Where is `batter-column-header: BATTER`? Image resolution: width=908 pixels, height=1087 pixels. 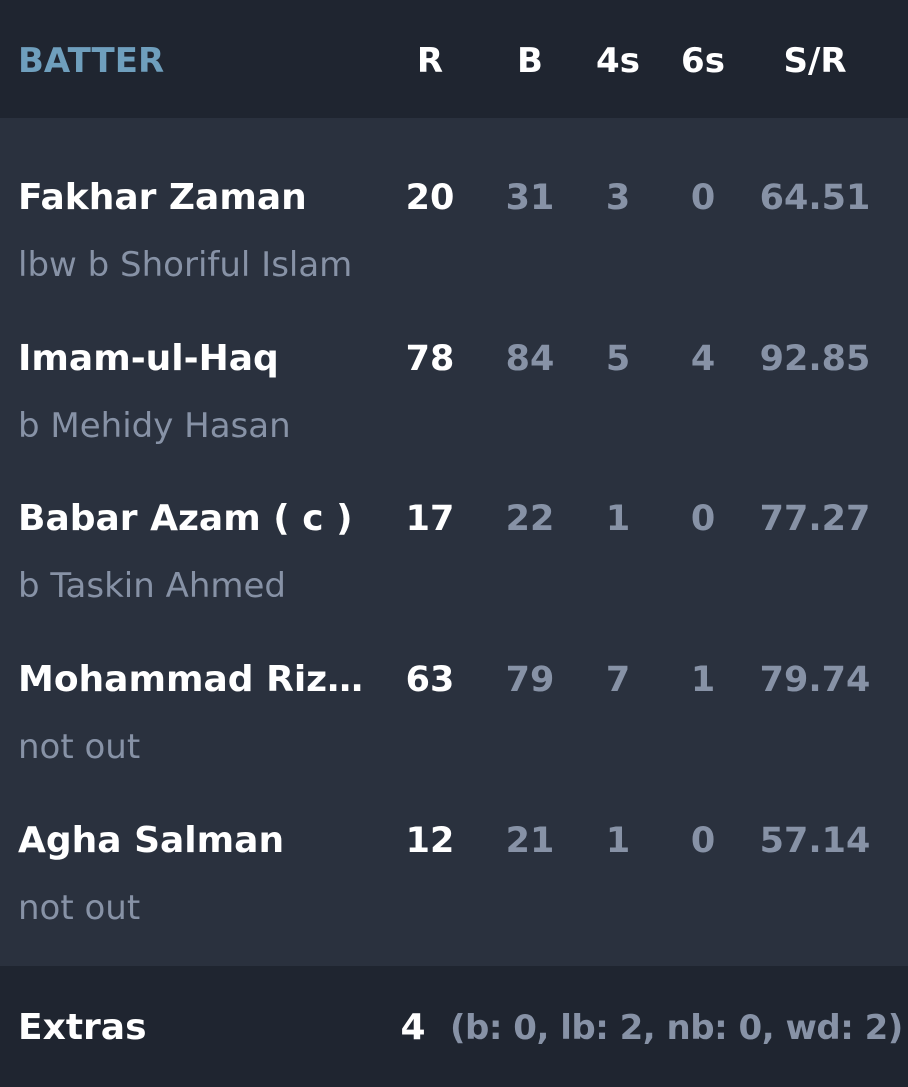 batter-column-header: BATTER is located at coordinates (91, 61).